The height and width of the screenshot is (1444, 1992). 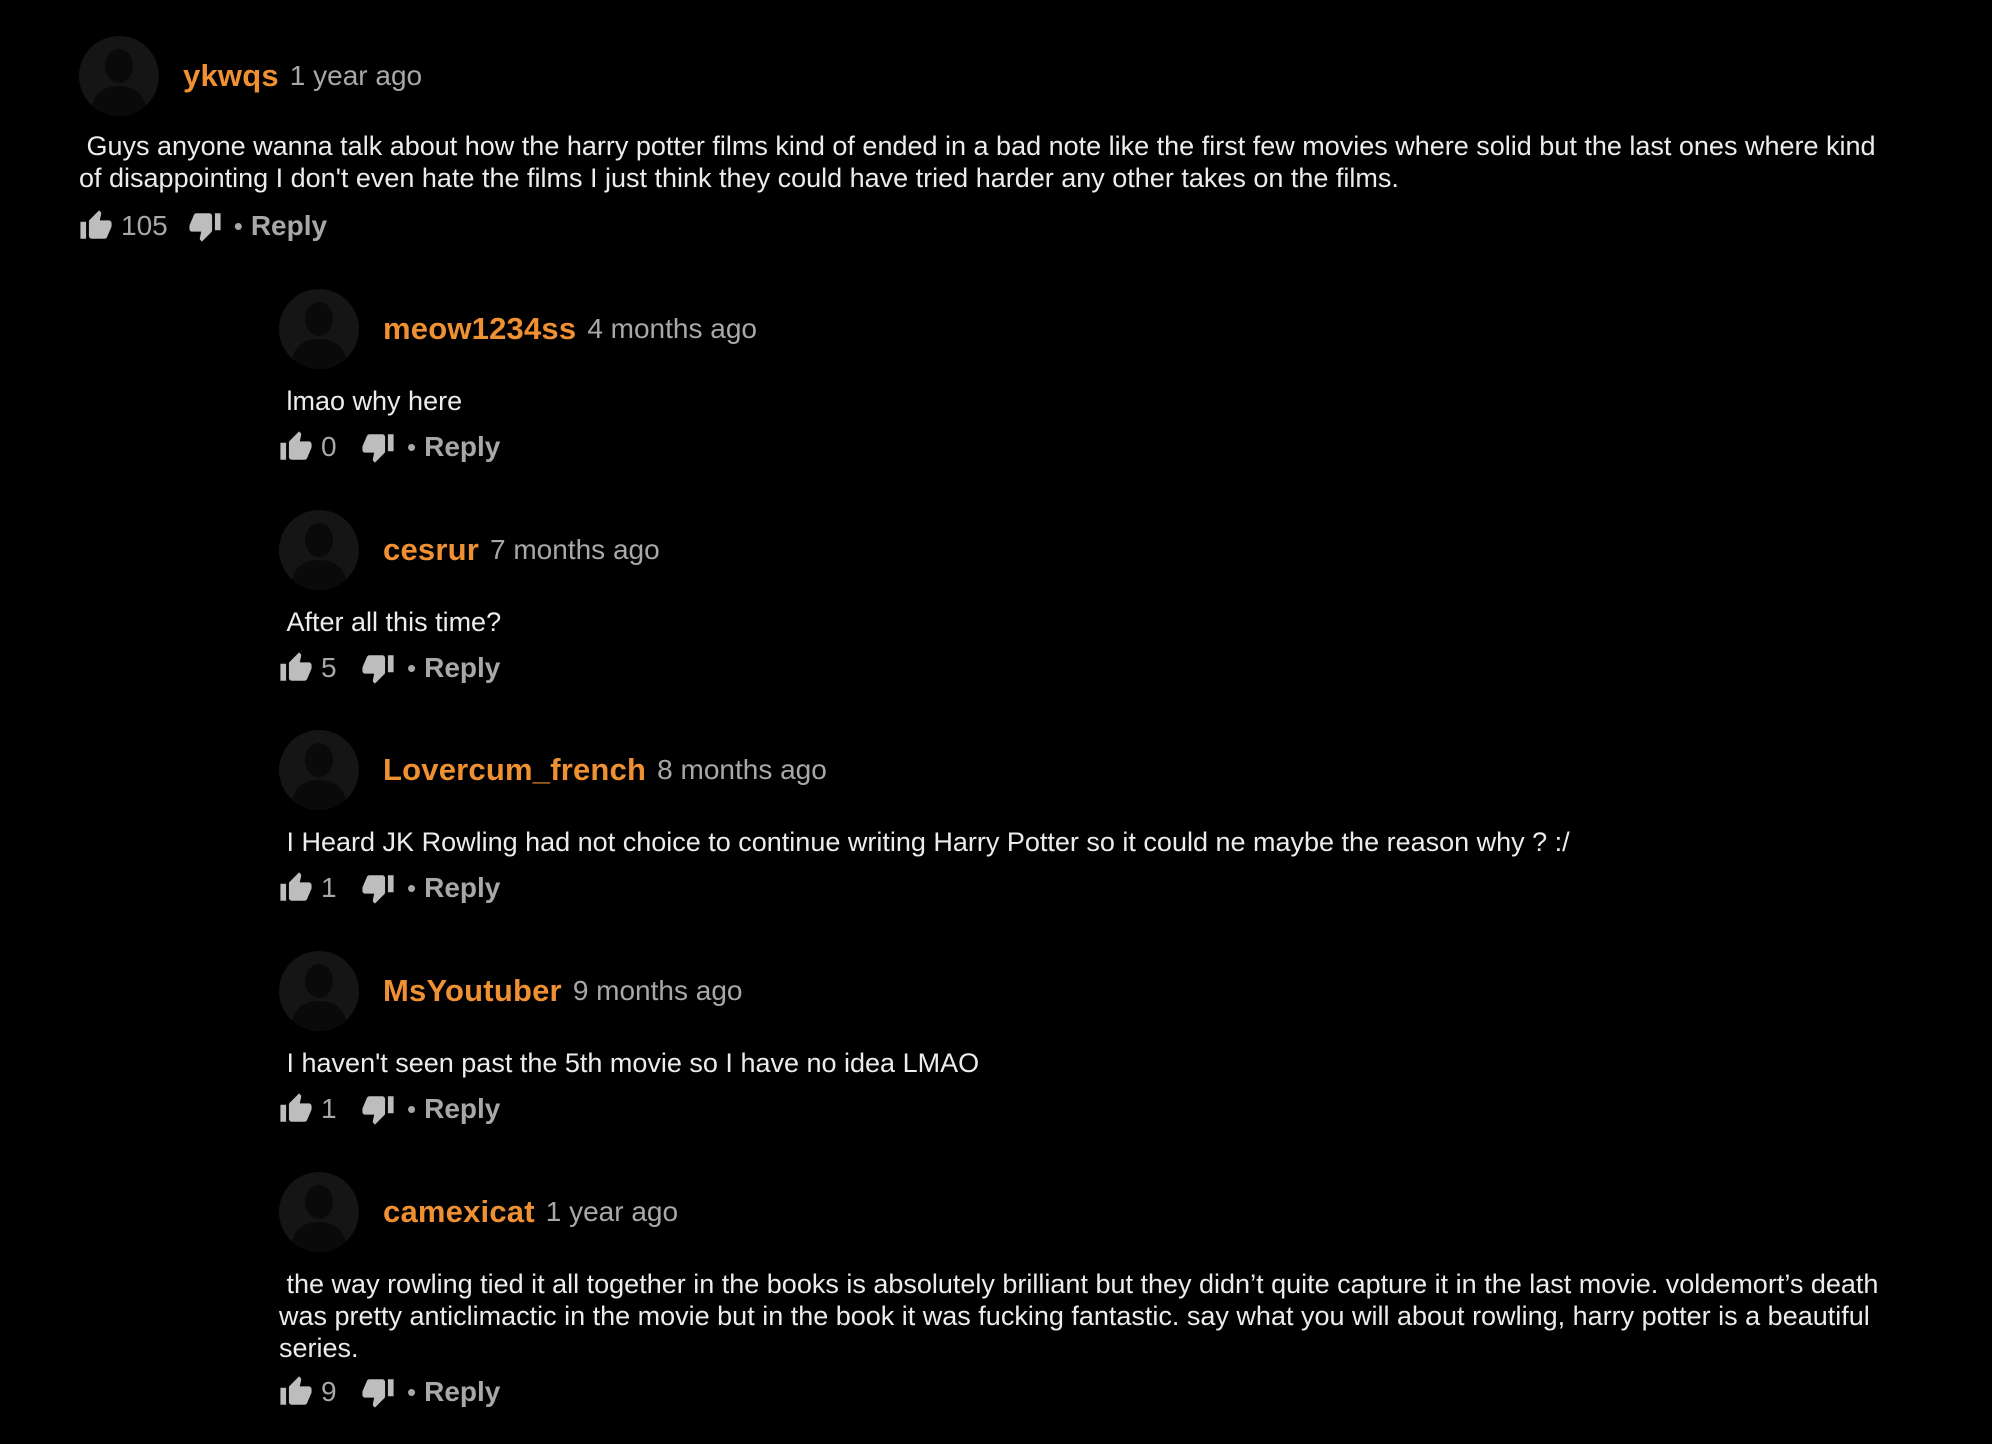 I want to click on comment-header: meow1234ss 4 months ago, so click(x=518, y=329).